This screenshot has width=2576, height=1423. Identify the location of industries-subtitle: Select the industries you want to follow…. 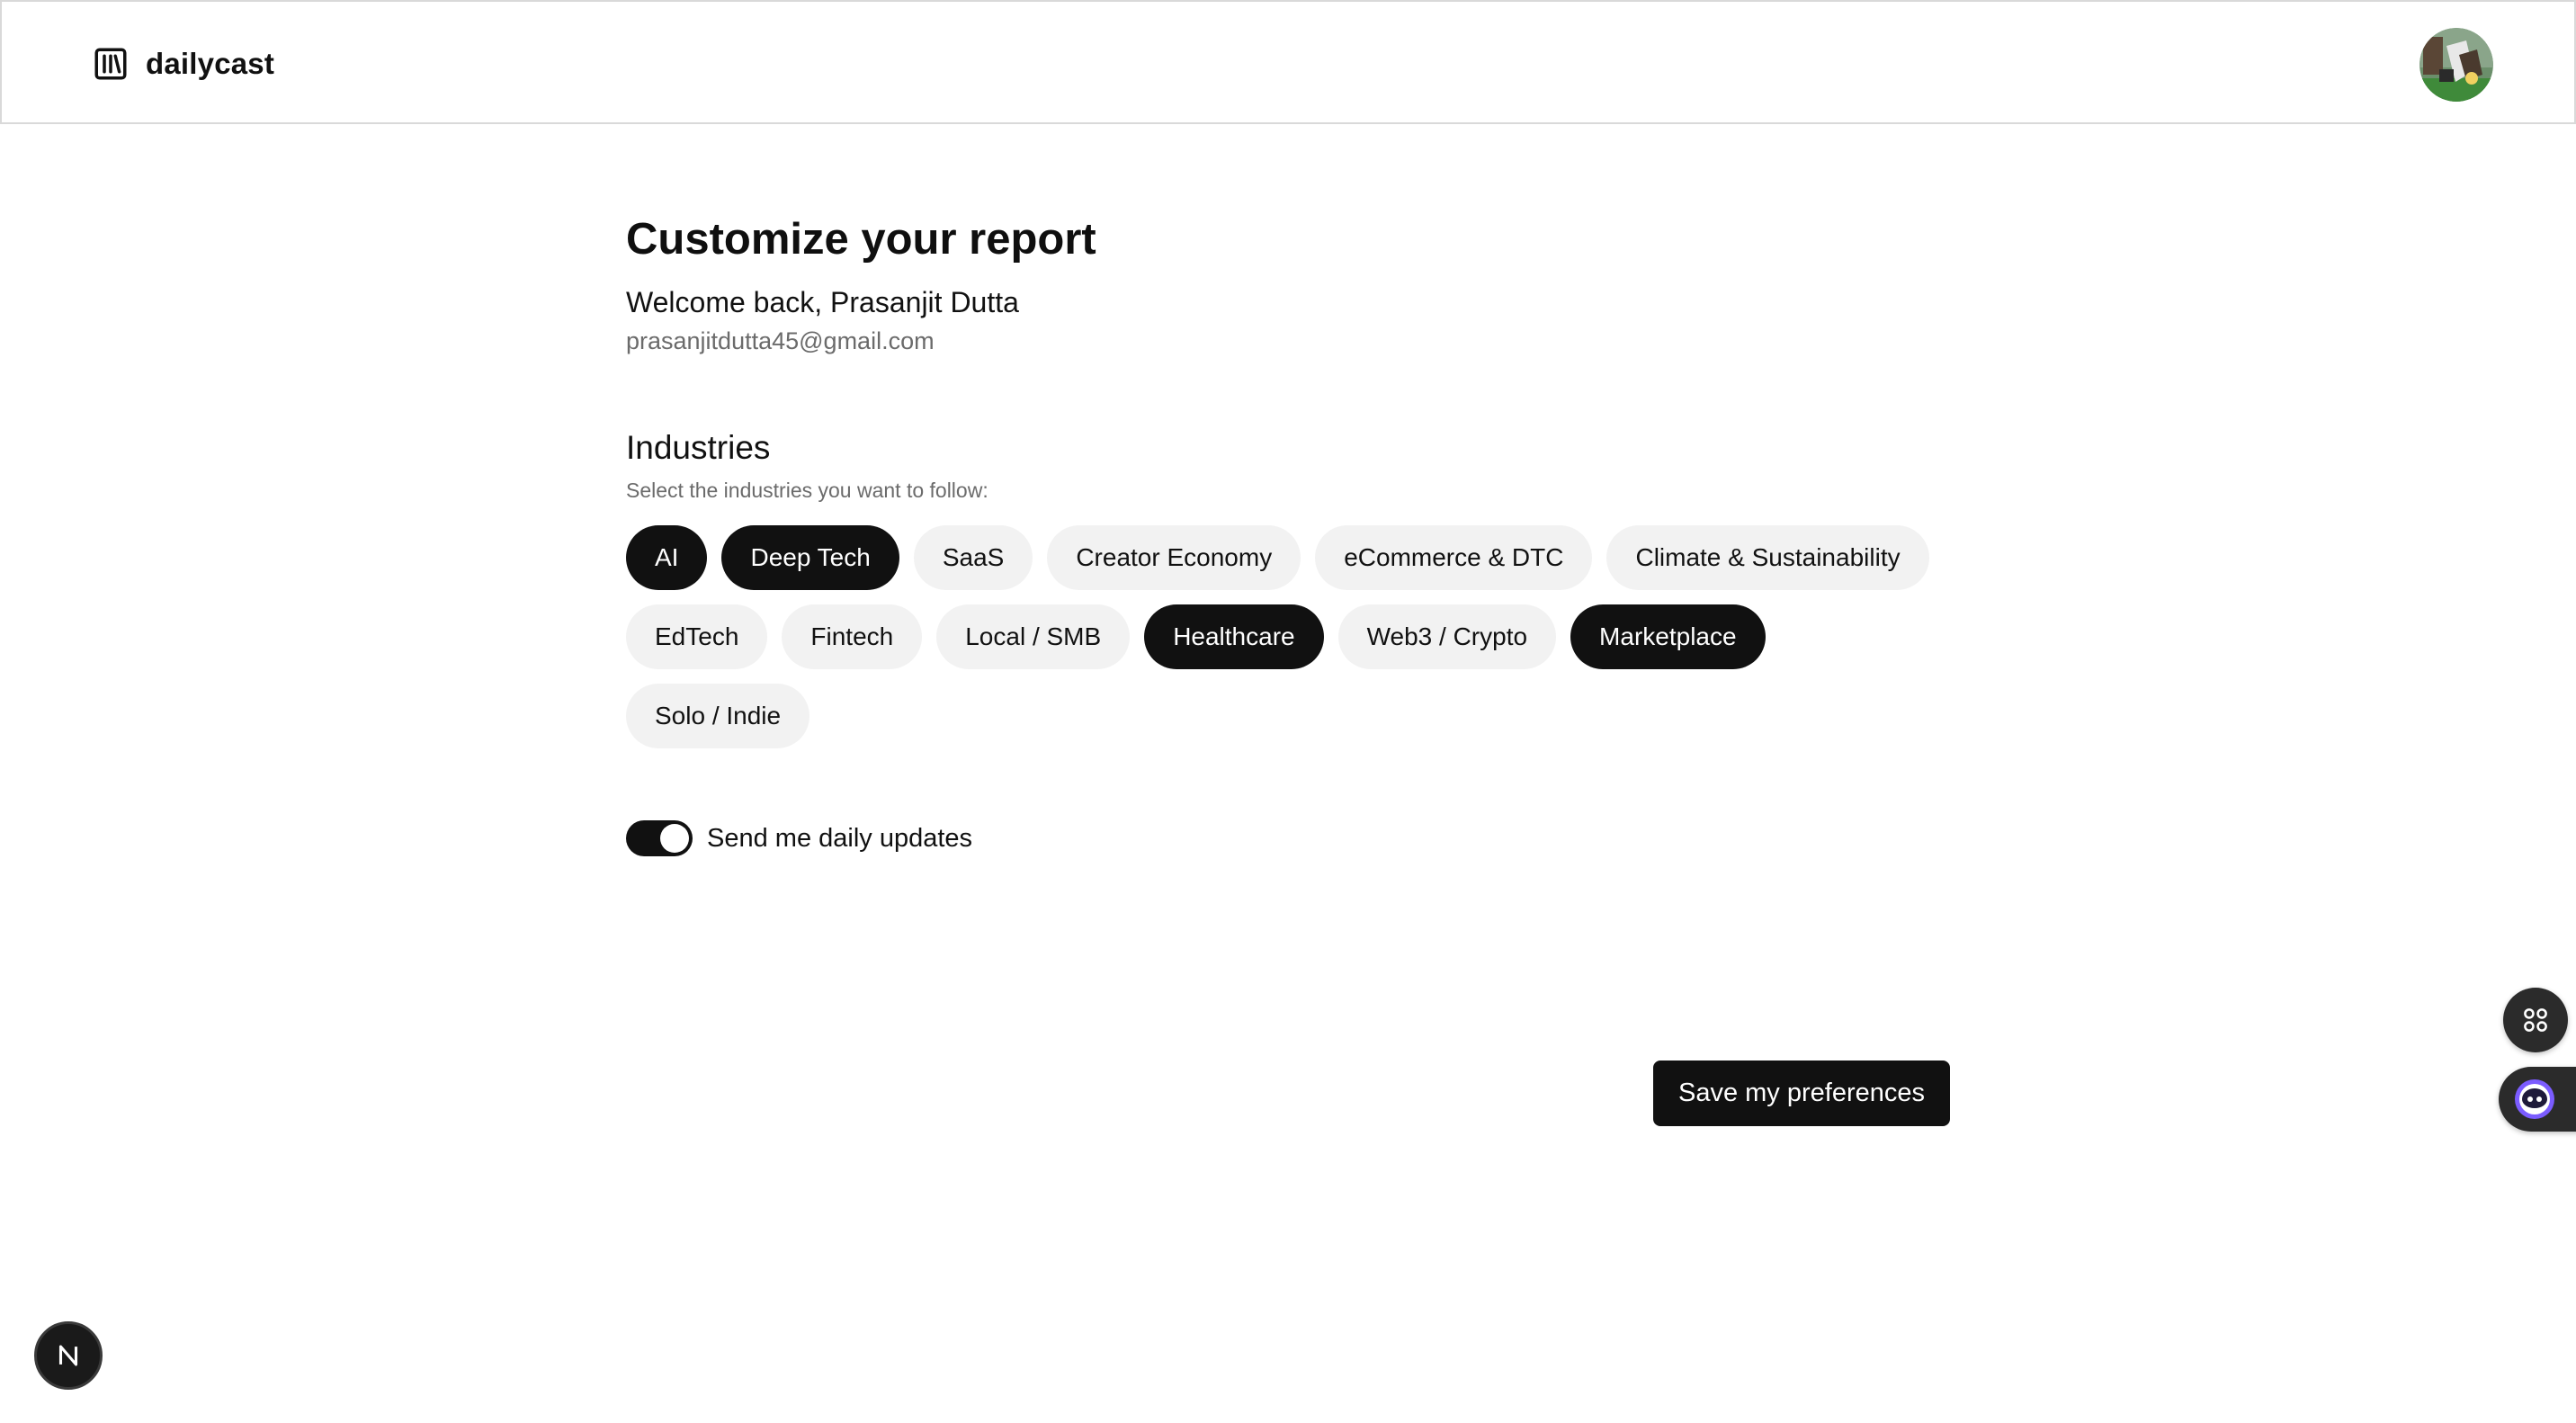
(807, 490).